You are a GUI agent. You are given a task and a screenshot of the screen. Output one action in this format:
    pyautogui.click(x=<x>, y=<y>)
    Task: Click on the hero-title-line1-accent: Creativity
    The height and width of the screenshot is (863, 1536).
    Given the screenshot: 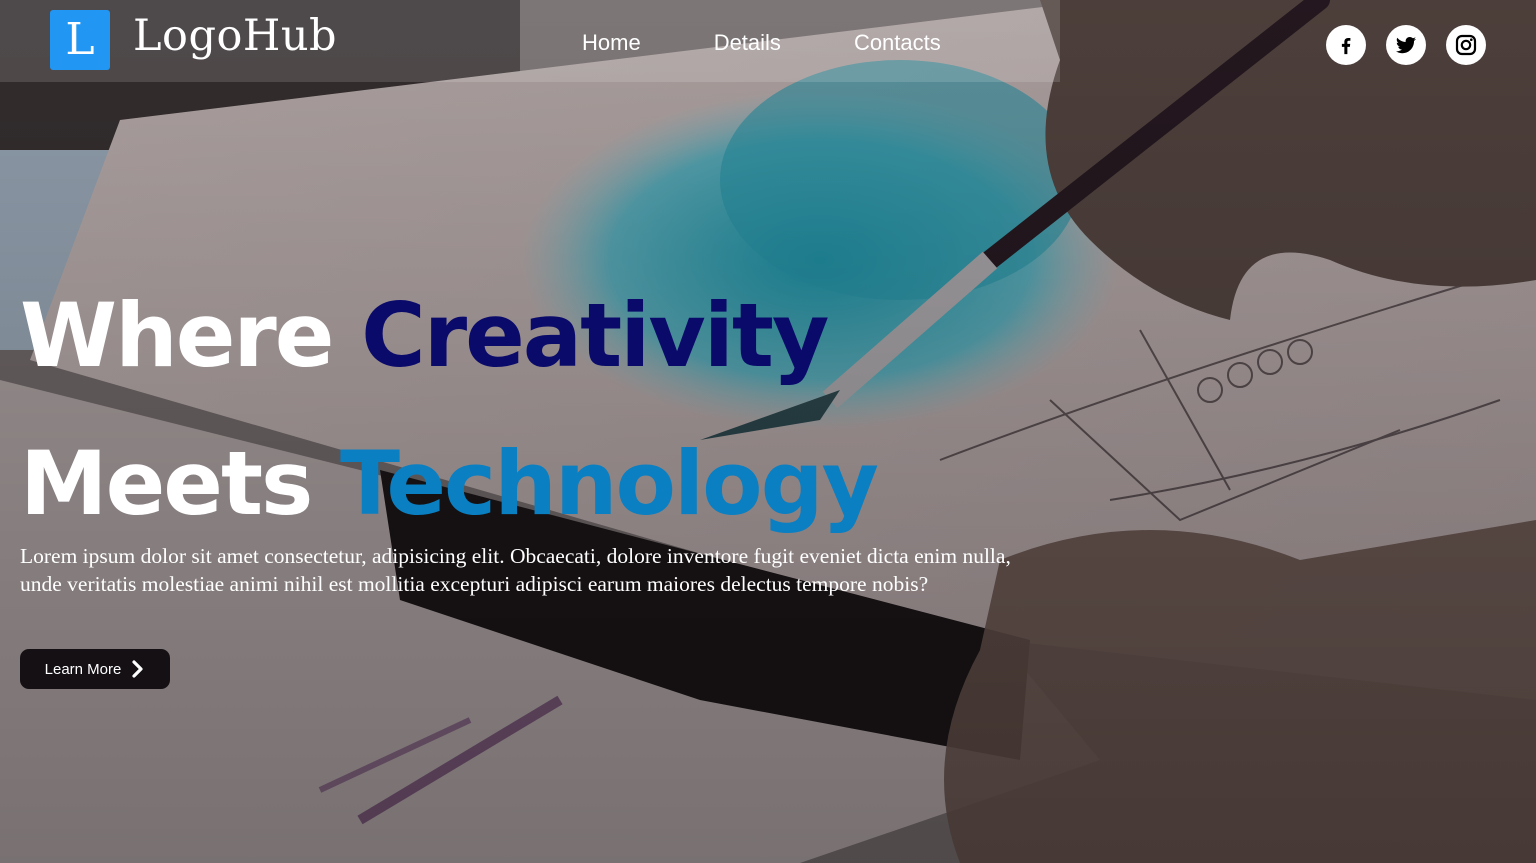 What is the action you would take?
    pyautogui.click(x=595, y=335)
    